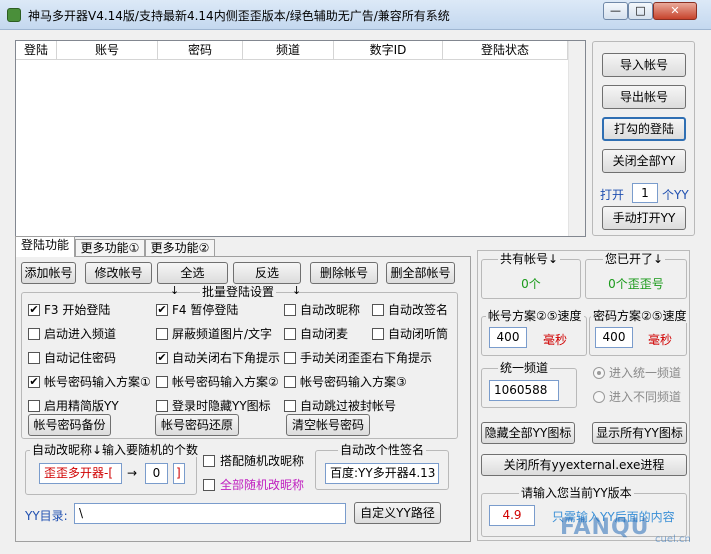 The image size is (711, 554). What do you see at coordinates (639, 433) in the screenshot?
I see `show-all-yy-icons-button: 显示所有YY图标` at bounding box center [639, 433].